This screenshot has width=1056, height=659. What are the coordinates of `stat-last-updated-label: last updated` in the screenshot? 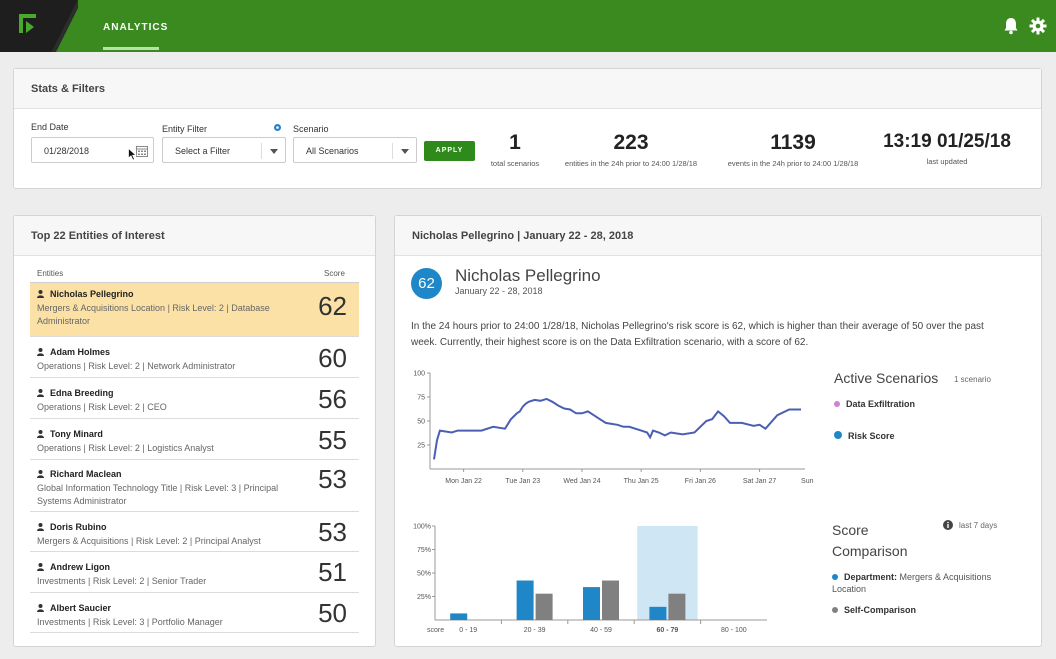 It's located at (947, 161).